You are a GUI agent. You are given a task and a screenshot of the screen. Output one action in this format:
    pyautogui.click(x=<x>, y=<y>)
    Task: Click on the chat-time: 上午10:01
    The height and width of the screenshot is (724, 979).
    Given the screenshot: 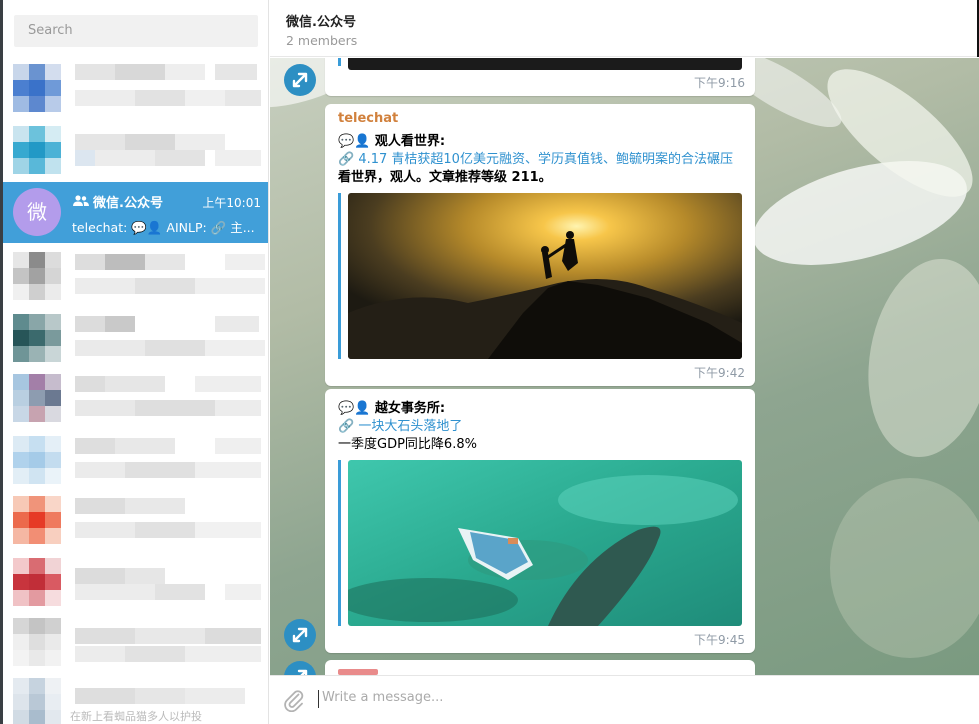 What is the action you would take?
    pyautogui.click(x=231, y=203)
    